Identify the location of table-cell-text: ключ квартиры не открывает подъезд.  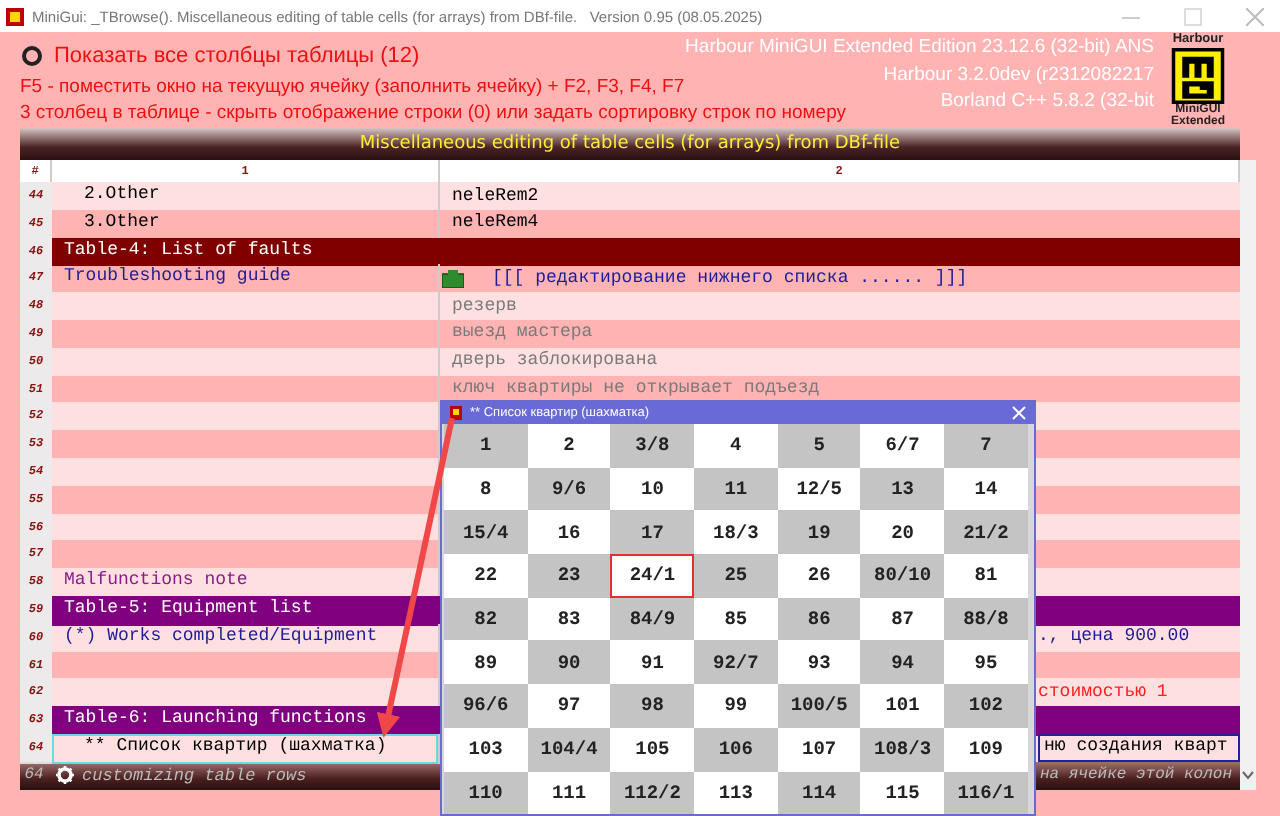
(636, 389).